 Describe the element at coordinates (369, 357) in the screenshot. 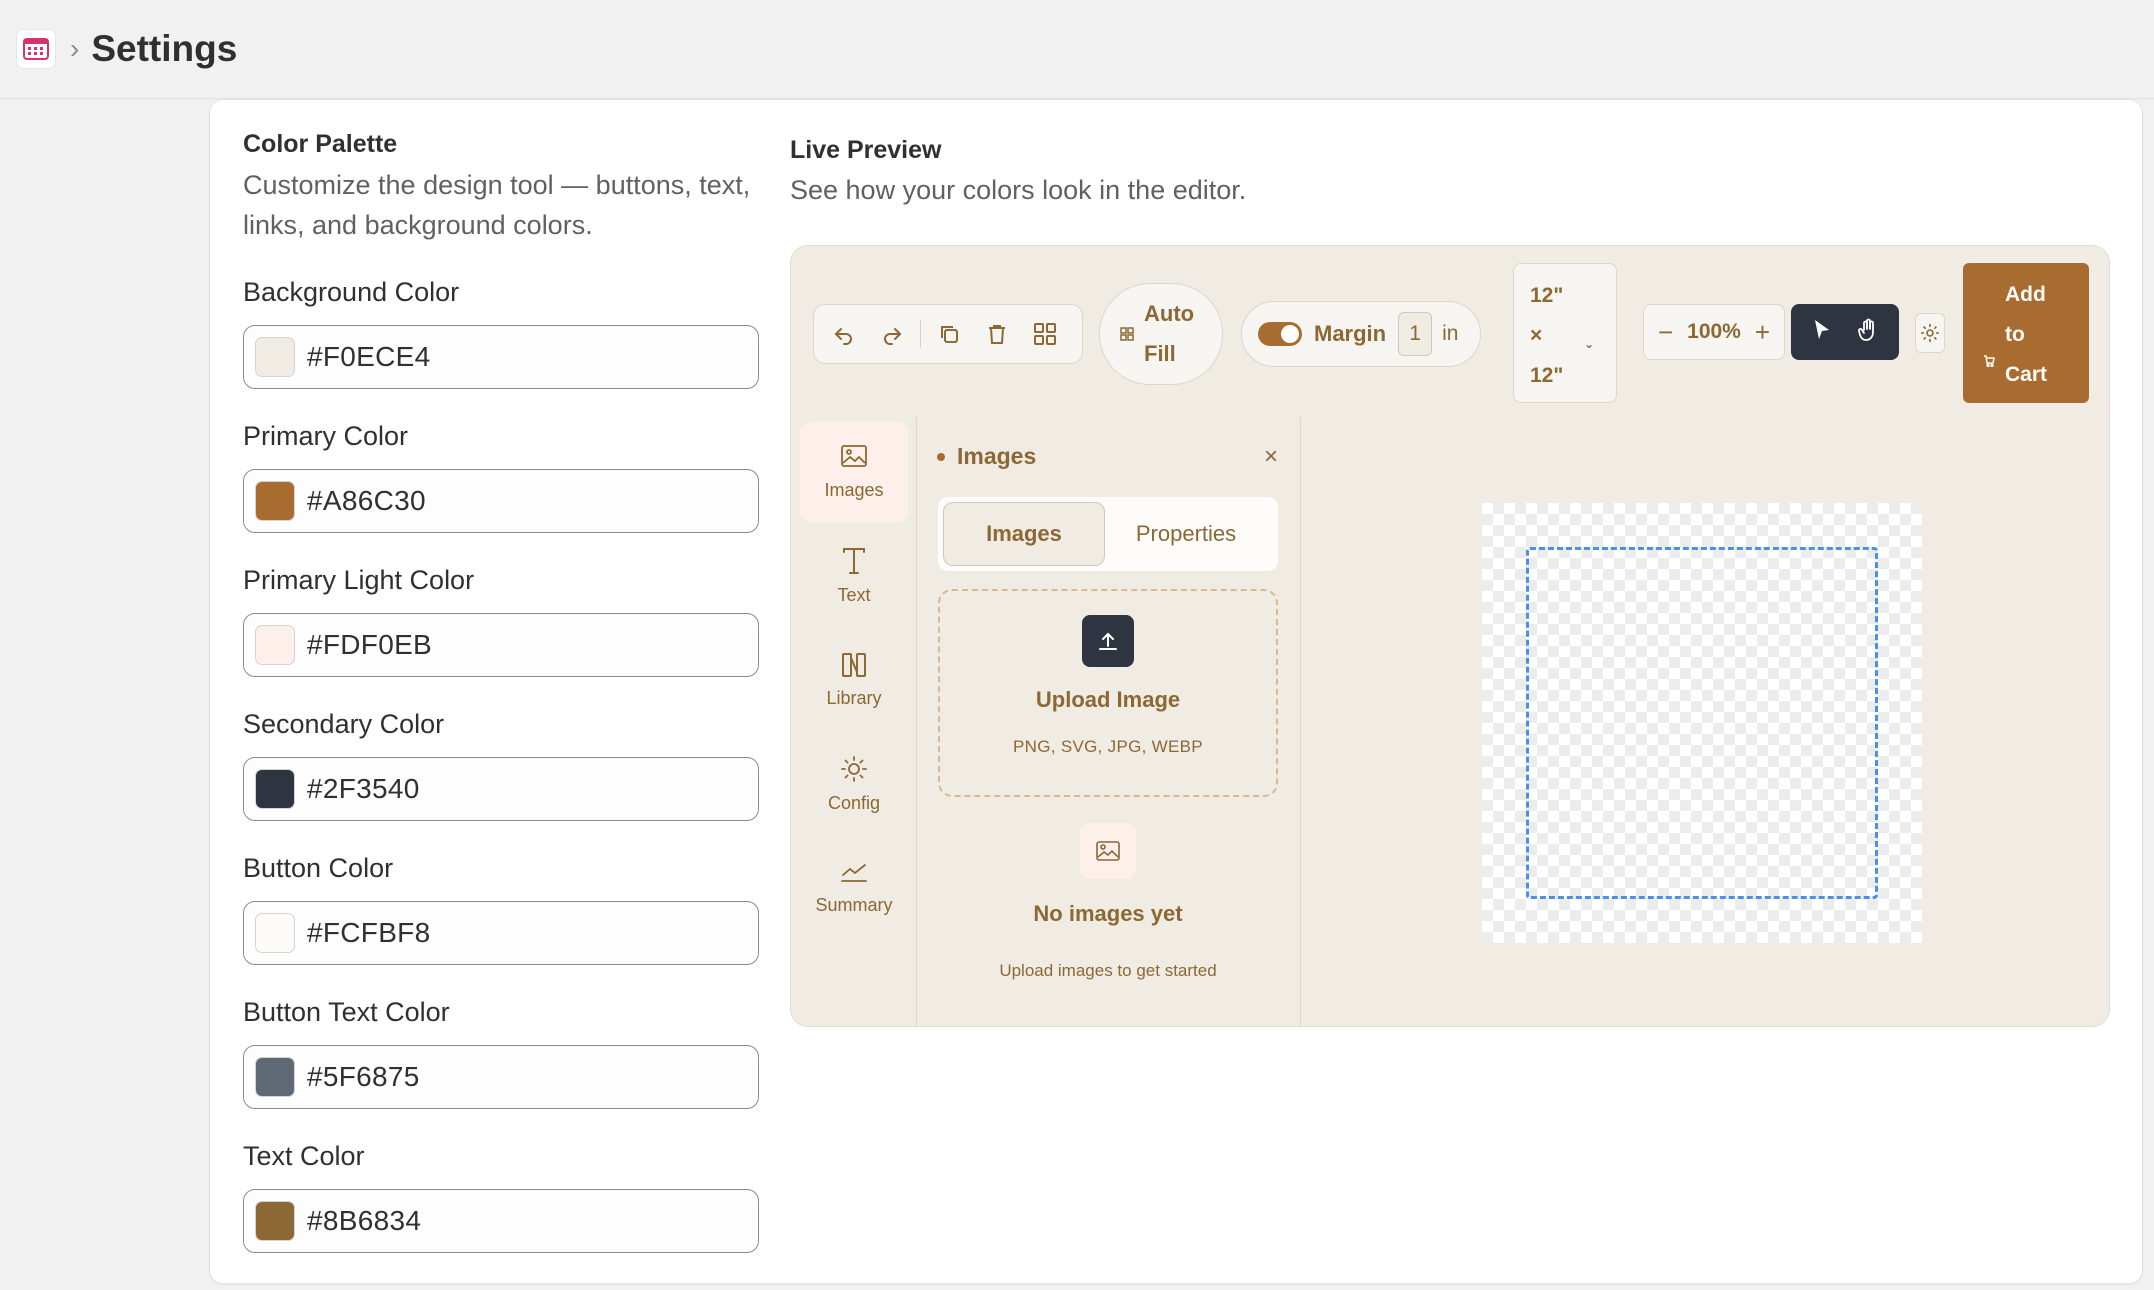

I see `color-hex-value: #F0ECE4` at that location.